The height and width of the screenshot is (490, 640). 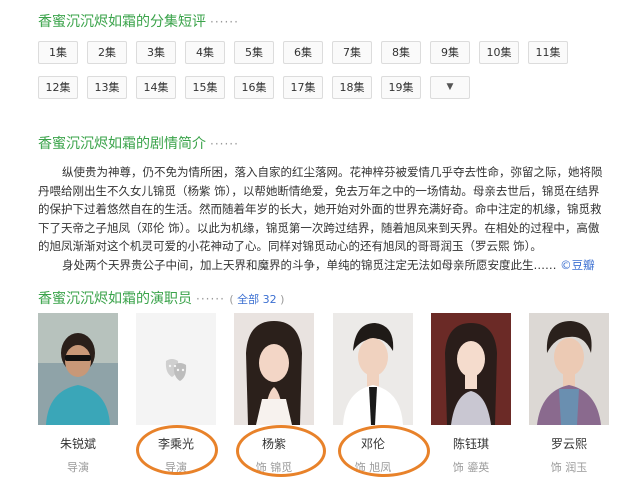 I want to click on cast-section-title: 香蜜沉沉烬如霜的演职员 ······ ( 全部 32 ), so click(x=161, y=298).